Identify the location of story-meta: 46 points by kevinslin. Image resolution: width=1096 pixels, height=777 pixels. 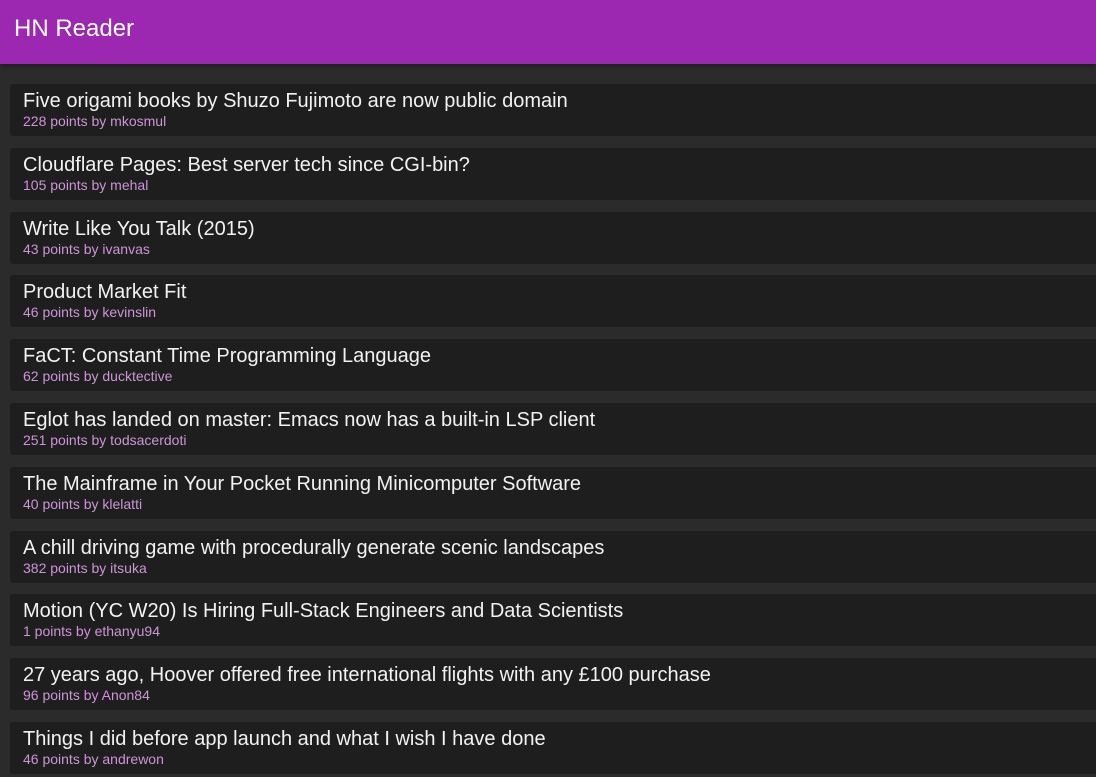
(90, 312).